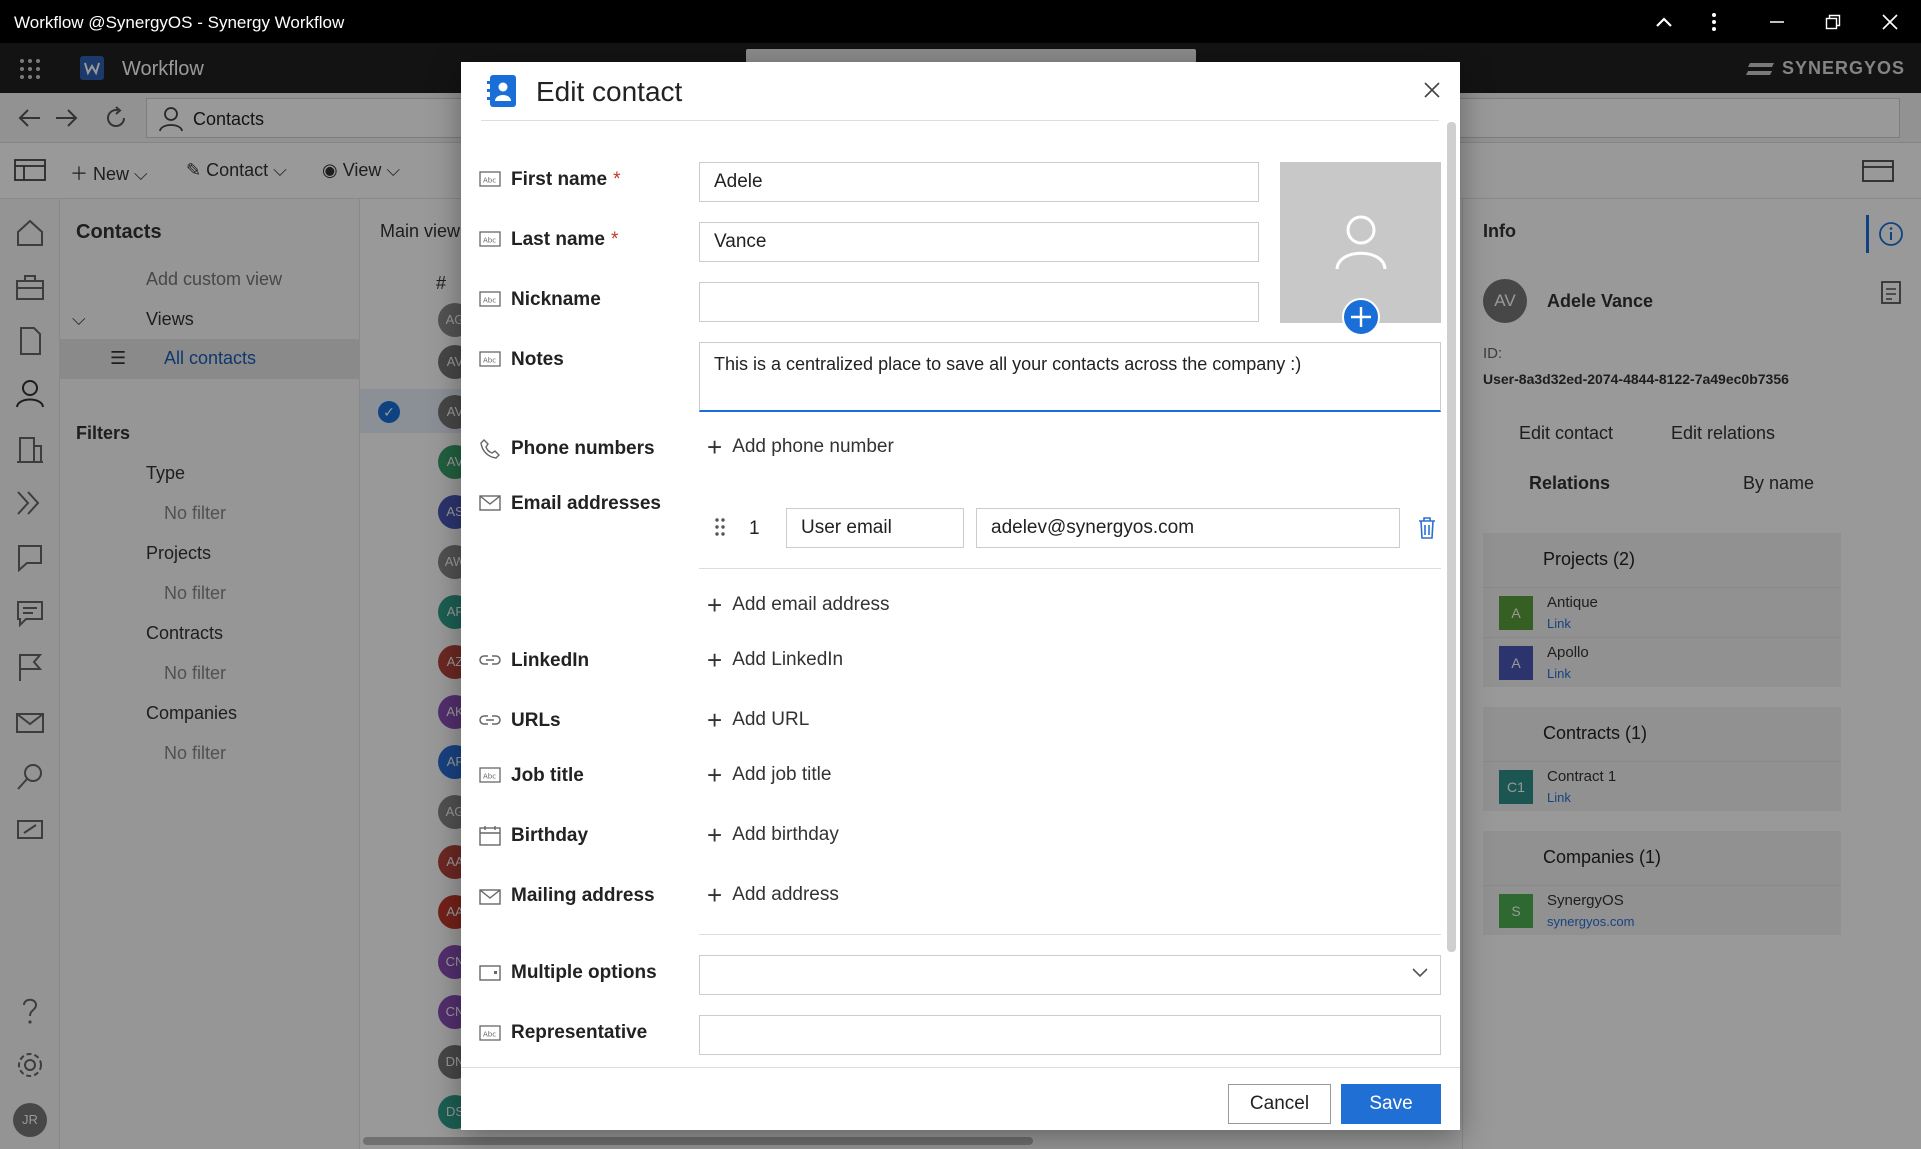 The height and width of the screenshot is (1149, 1921). Describe the element at coordinates (1070, 934) in the screenshot. I see `section-divider` at that location.